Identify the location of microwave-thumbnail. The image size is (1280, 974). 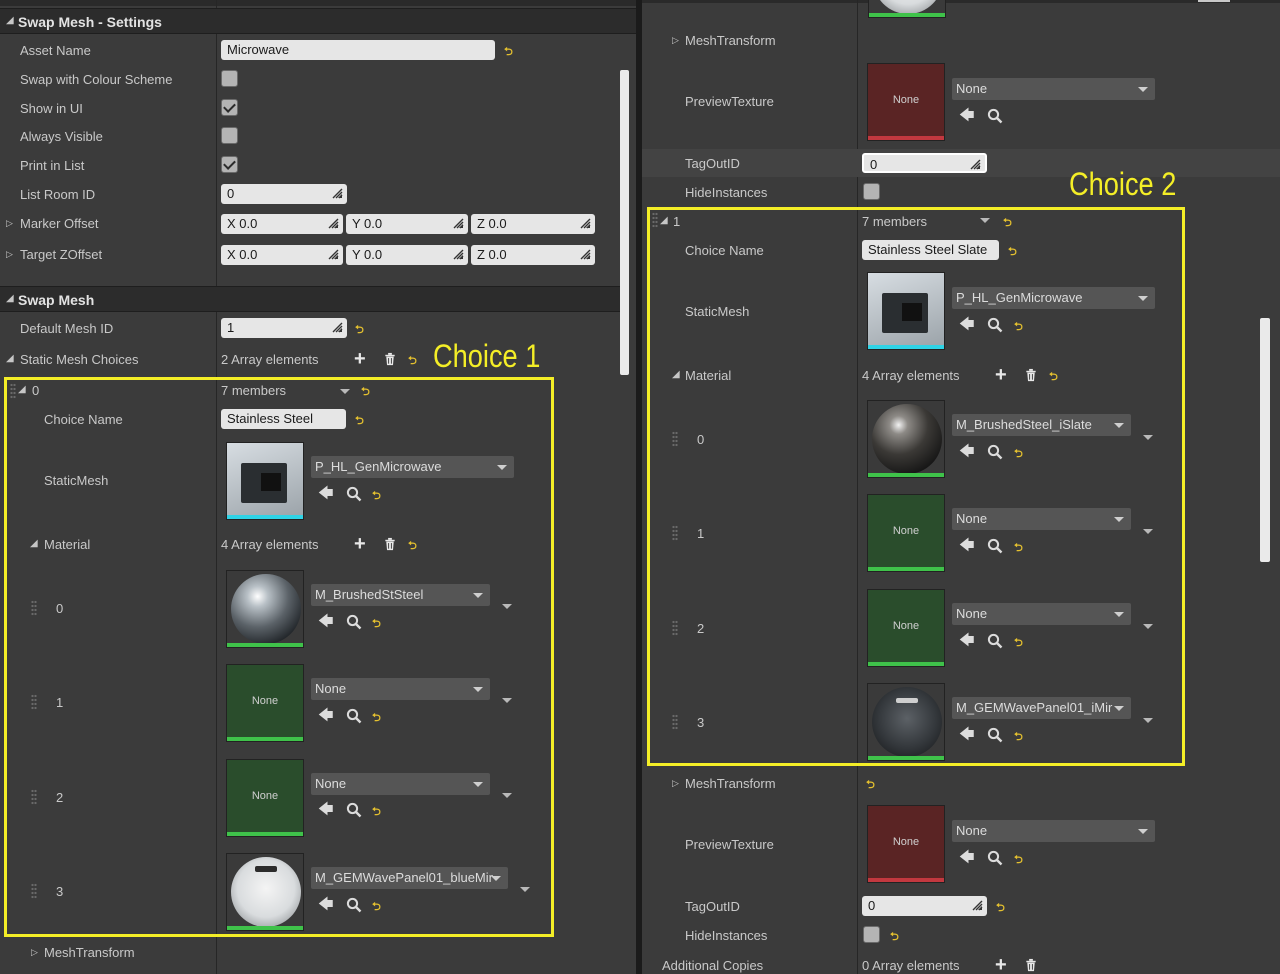
(265, 481).